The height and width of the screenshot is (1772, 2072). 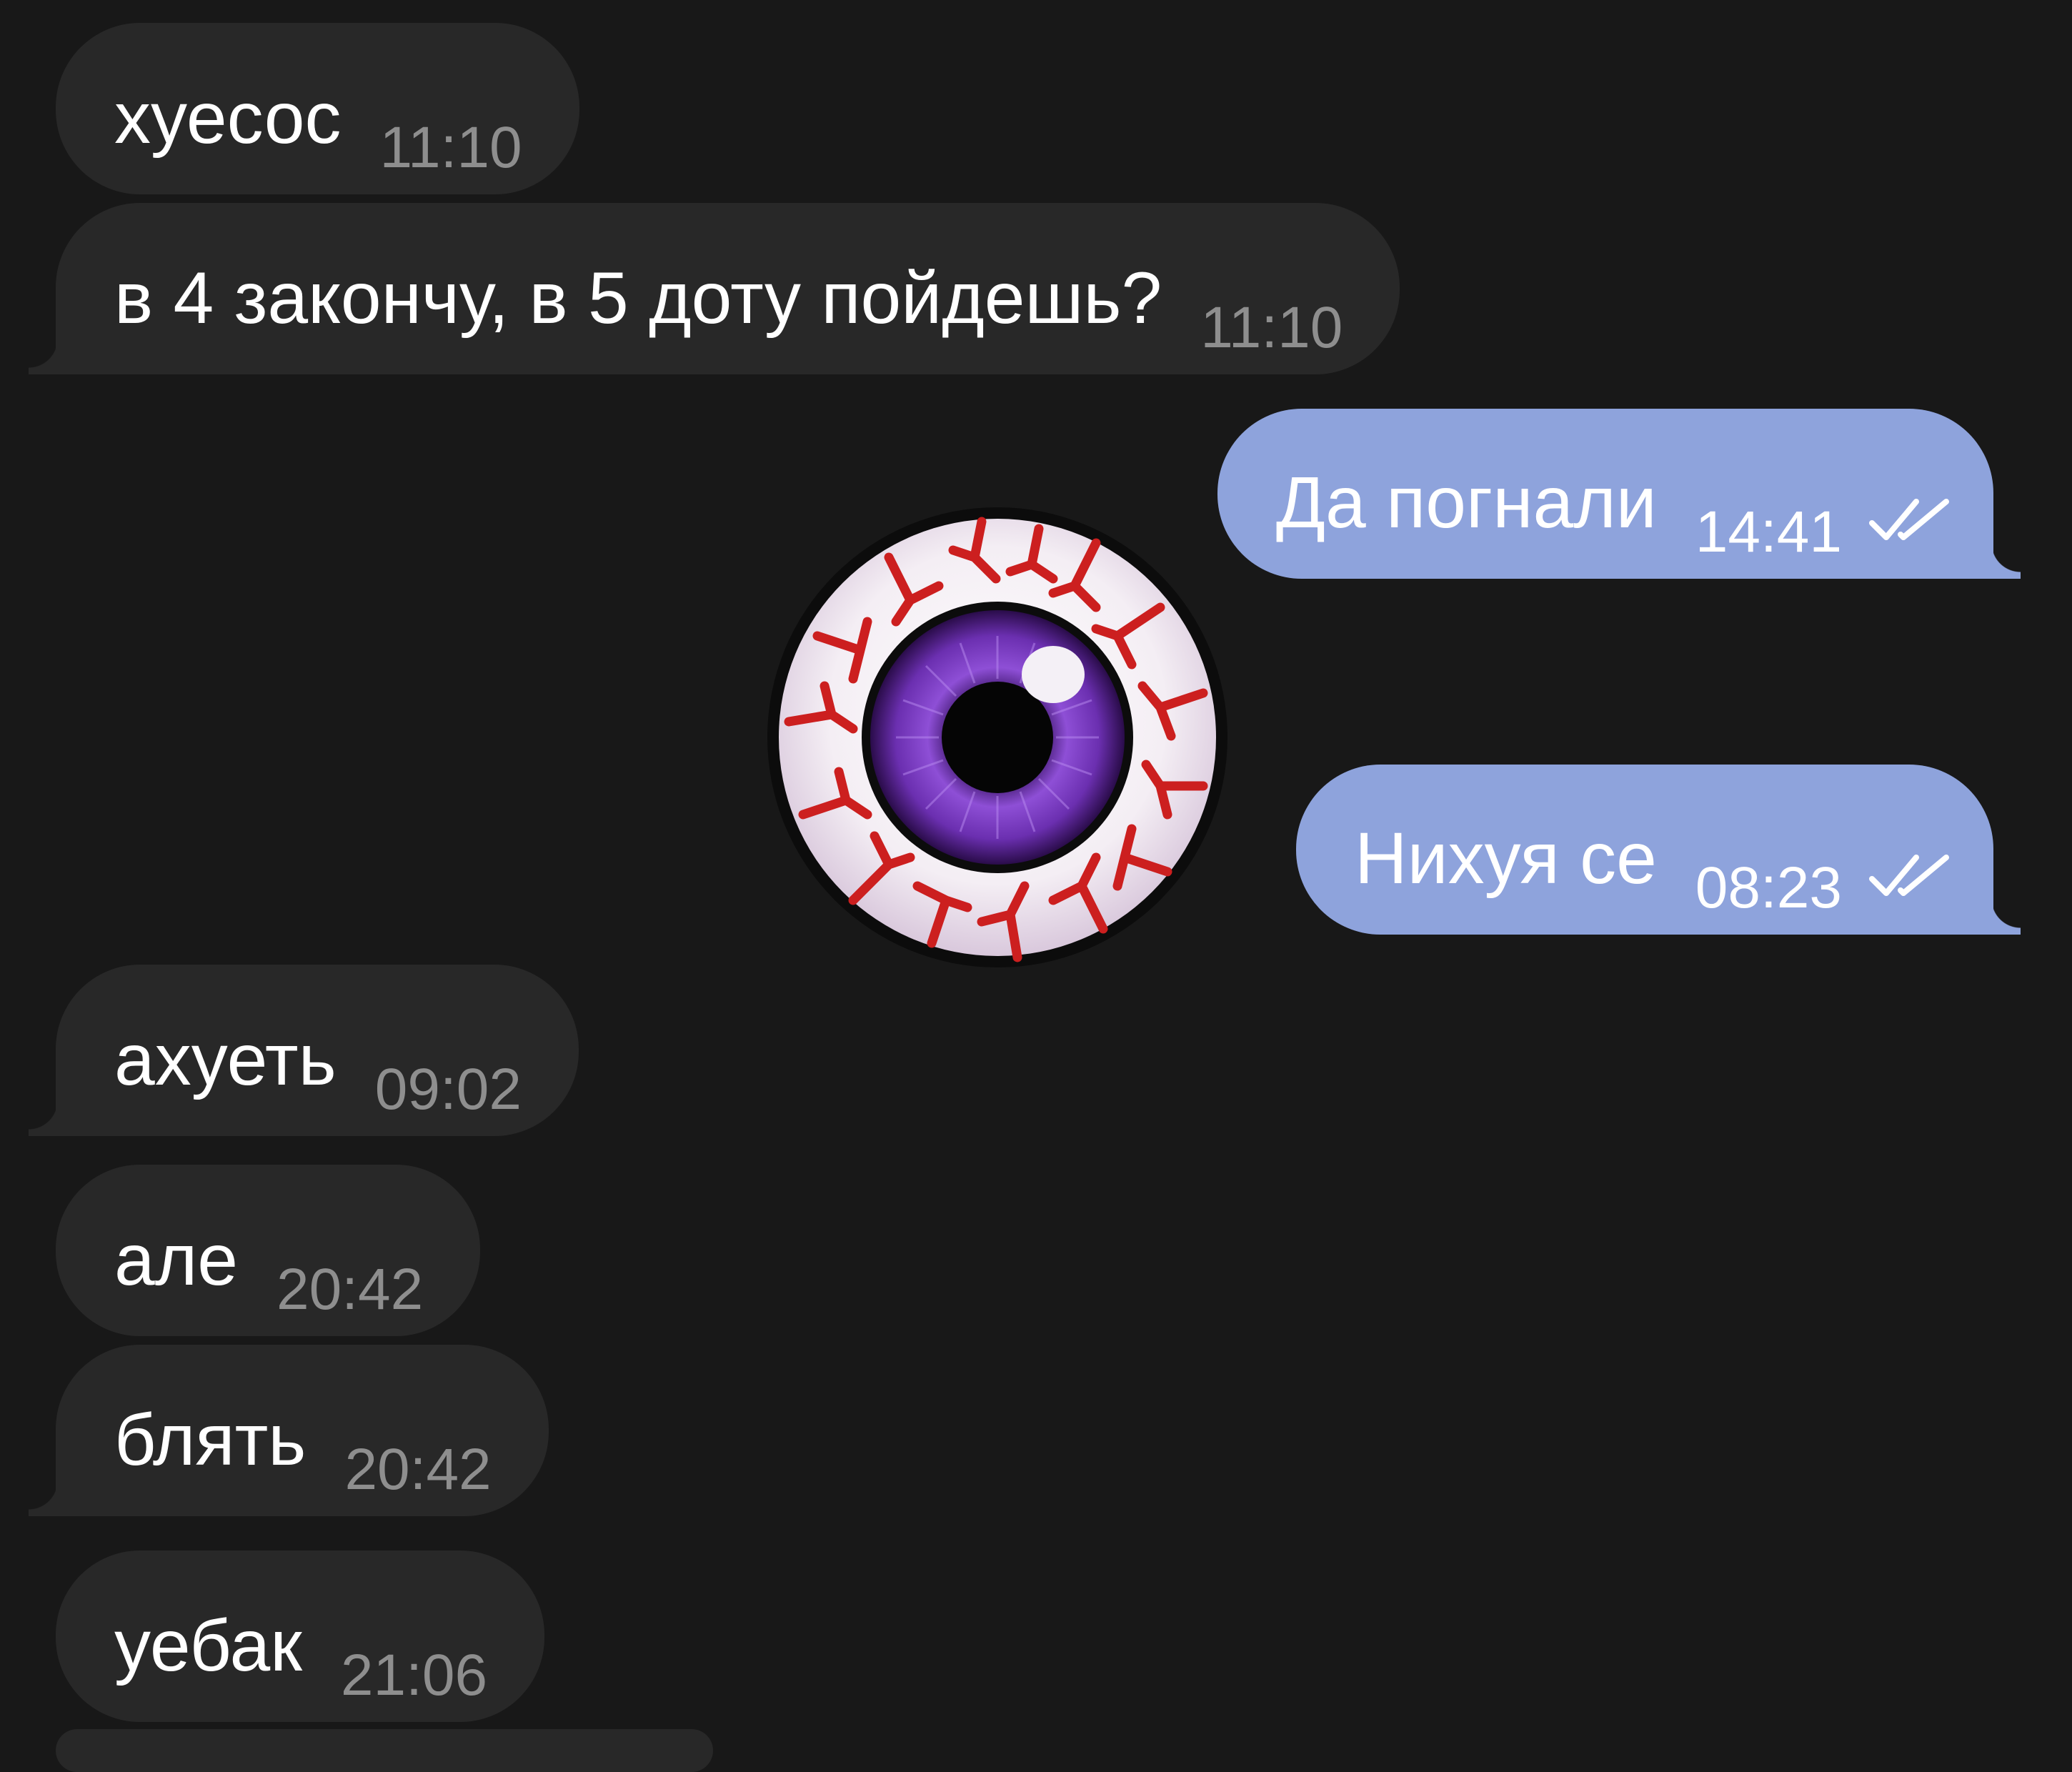 What do you see at coordinates (208, 1645) in the screenshot?
I see `message-text: уебак` at bounding box center [208, 1645].